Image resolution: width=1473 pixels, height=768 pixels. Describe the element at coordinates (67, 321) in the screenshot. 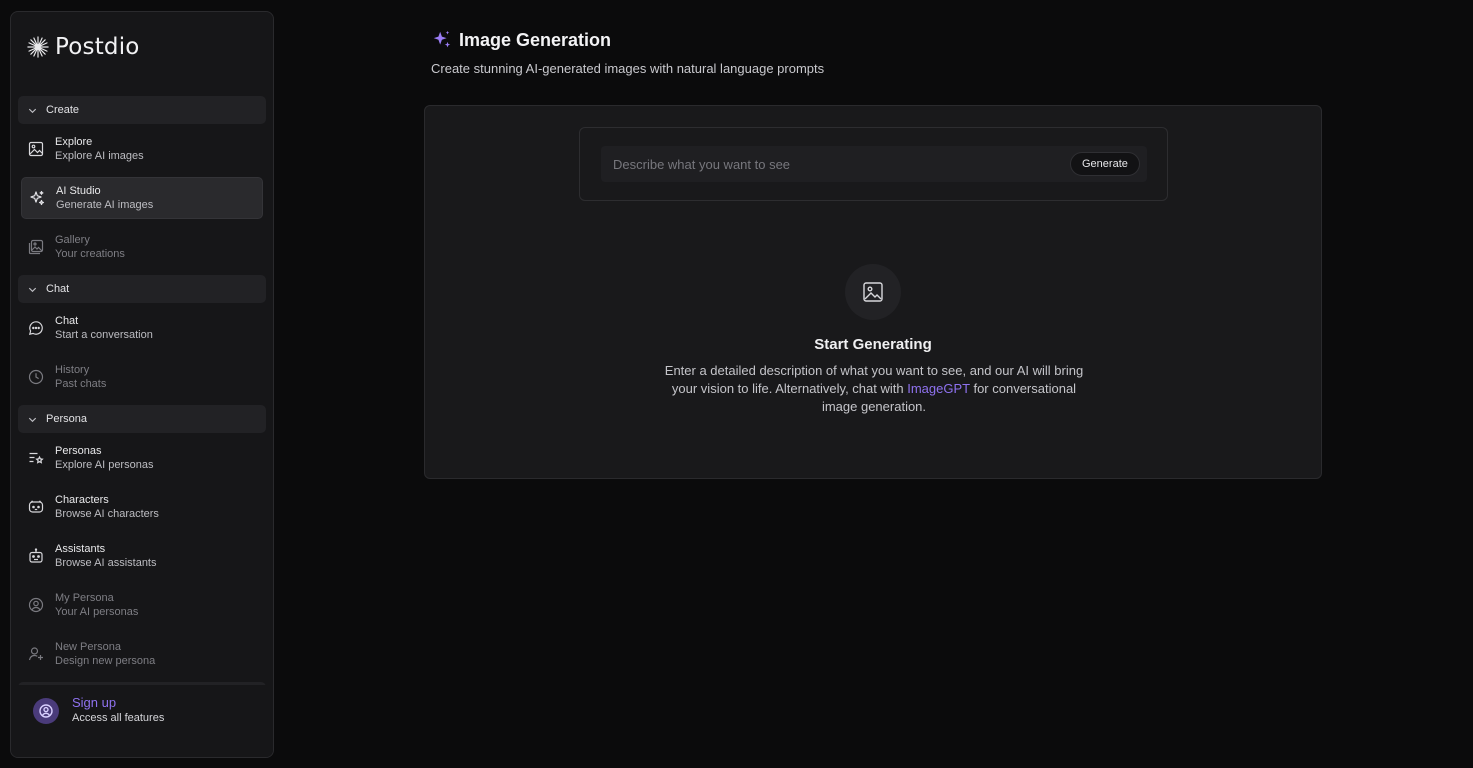

I see `sidebar-item-title: Chat` at that location.